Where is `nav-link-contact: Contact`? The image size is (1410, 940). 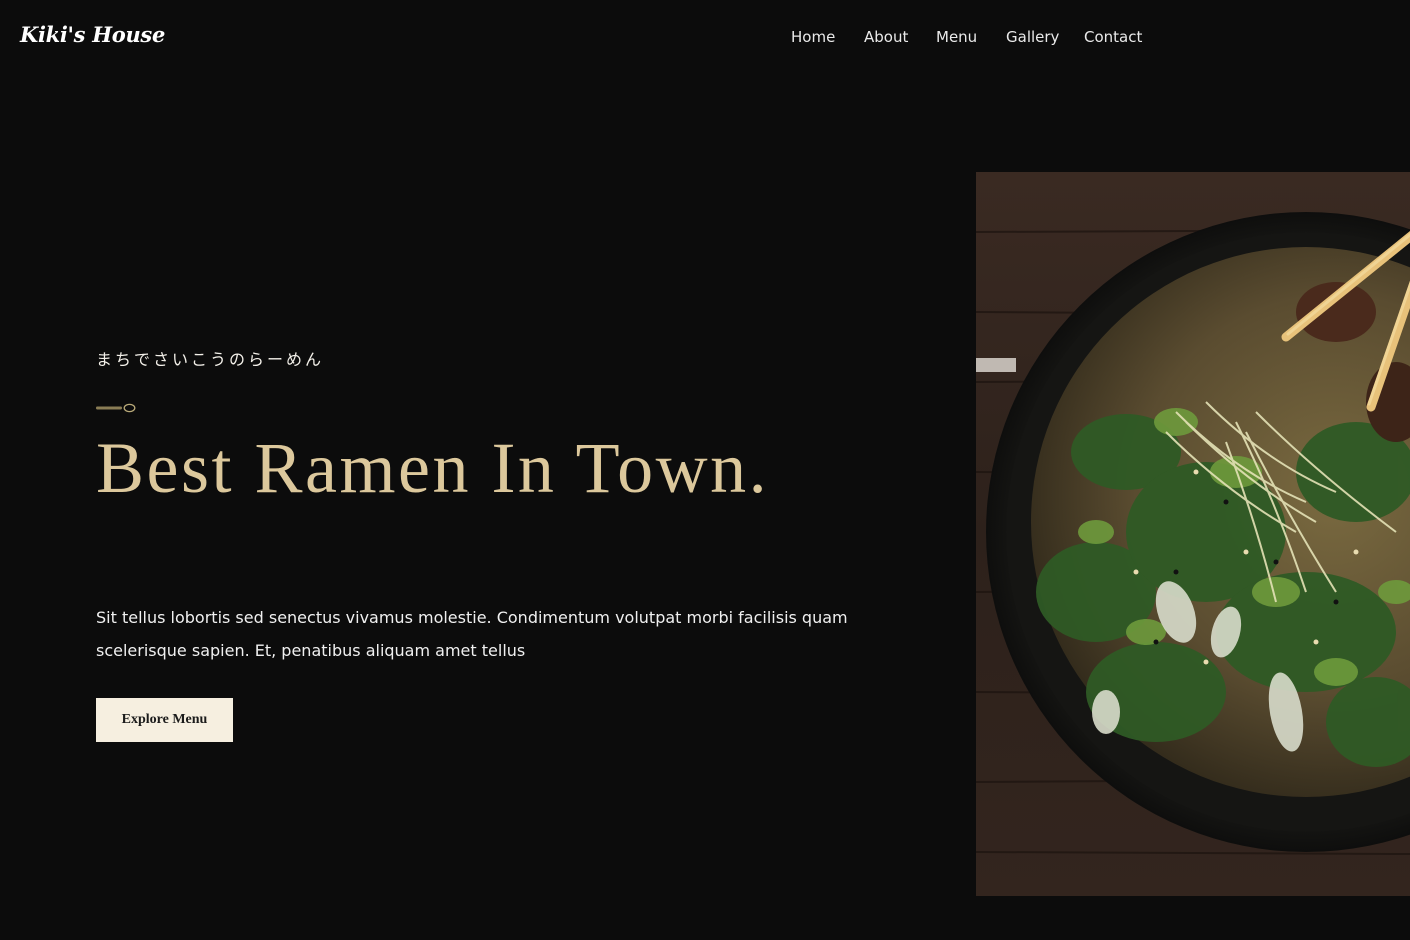
nav-link-contact: Contact is located at coordinates (1113, 37).